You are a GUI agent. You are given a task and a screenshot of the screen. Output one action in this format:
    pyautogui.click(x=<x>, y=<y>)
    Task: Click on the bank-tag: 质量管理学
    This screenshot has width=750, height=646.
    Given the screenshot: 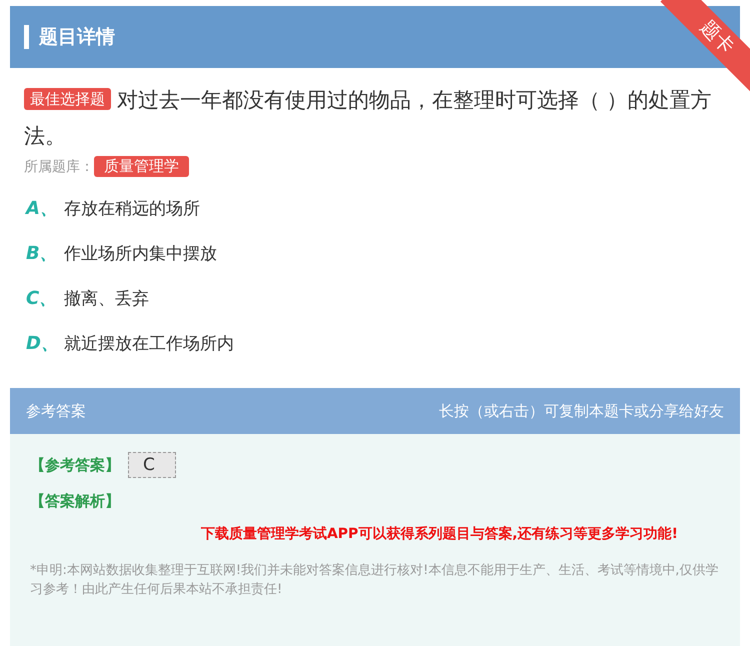 What is the action you would take?
    pyautogui.click(x=141, y=166)
    